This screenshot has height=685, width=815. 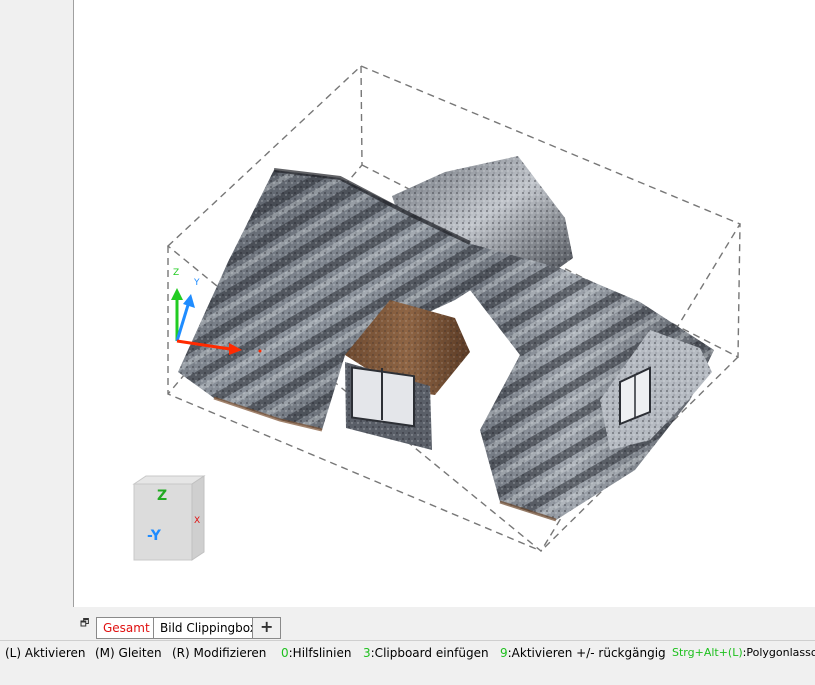 I want to click on left-side-panel, so click(x=37, y=303).